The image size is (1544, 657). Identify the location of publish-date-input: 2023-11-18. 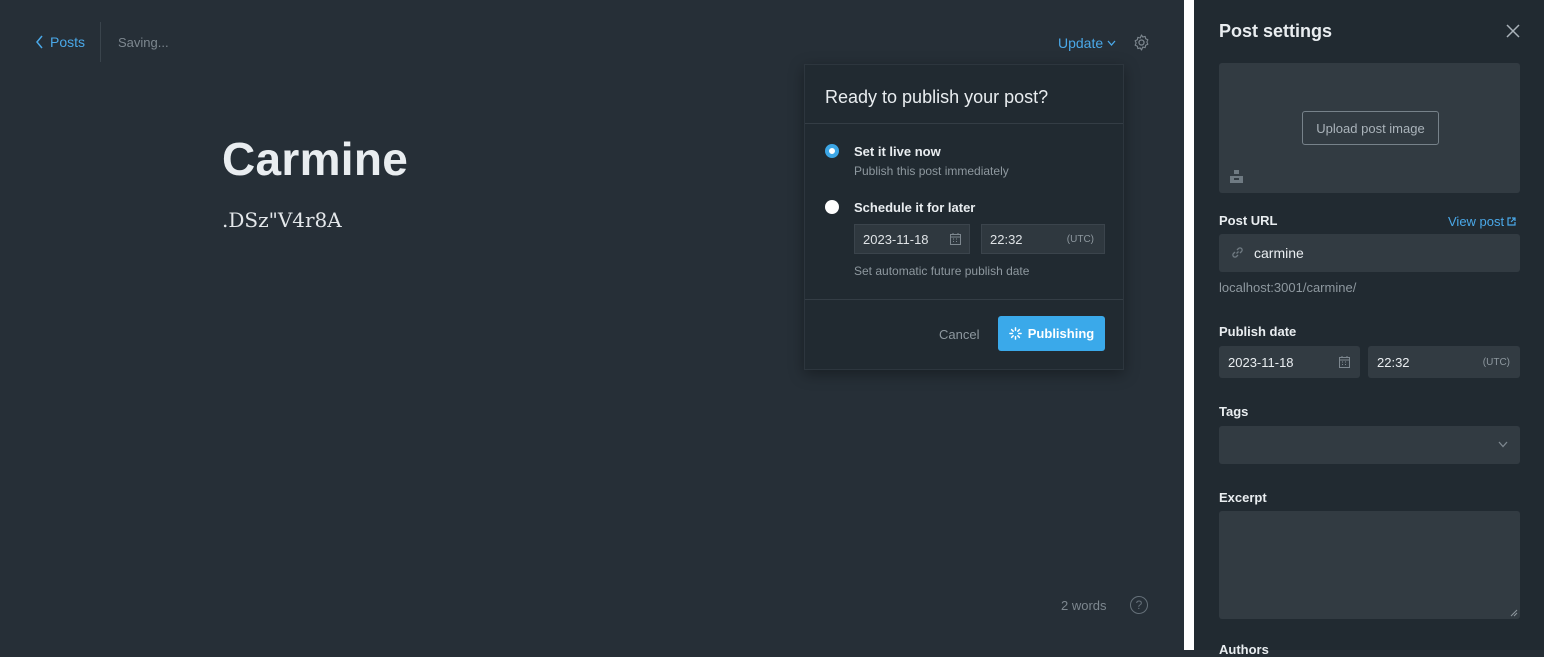
(1289, 362).